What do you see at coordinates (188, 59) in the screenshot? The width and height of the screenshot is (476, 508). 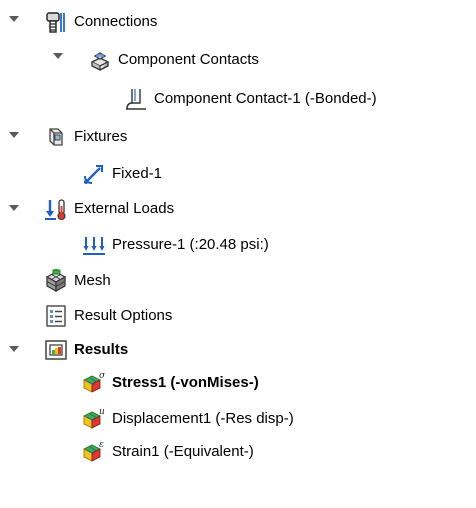 I see `tree-item-label: Component Contacts` at bounding box center [188, 59].